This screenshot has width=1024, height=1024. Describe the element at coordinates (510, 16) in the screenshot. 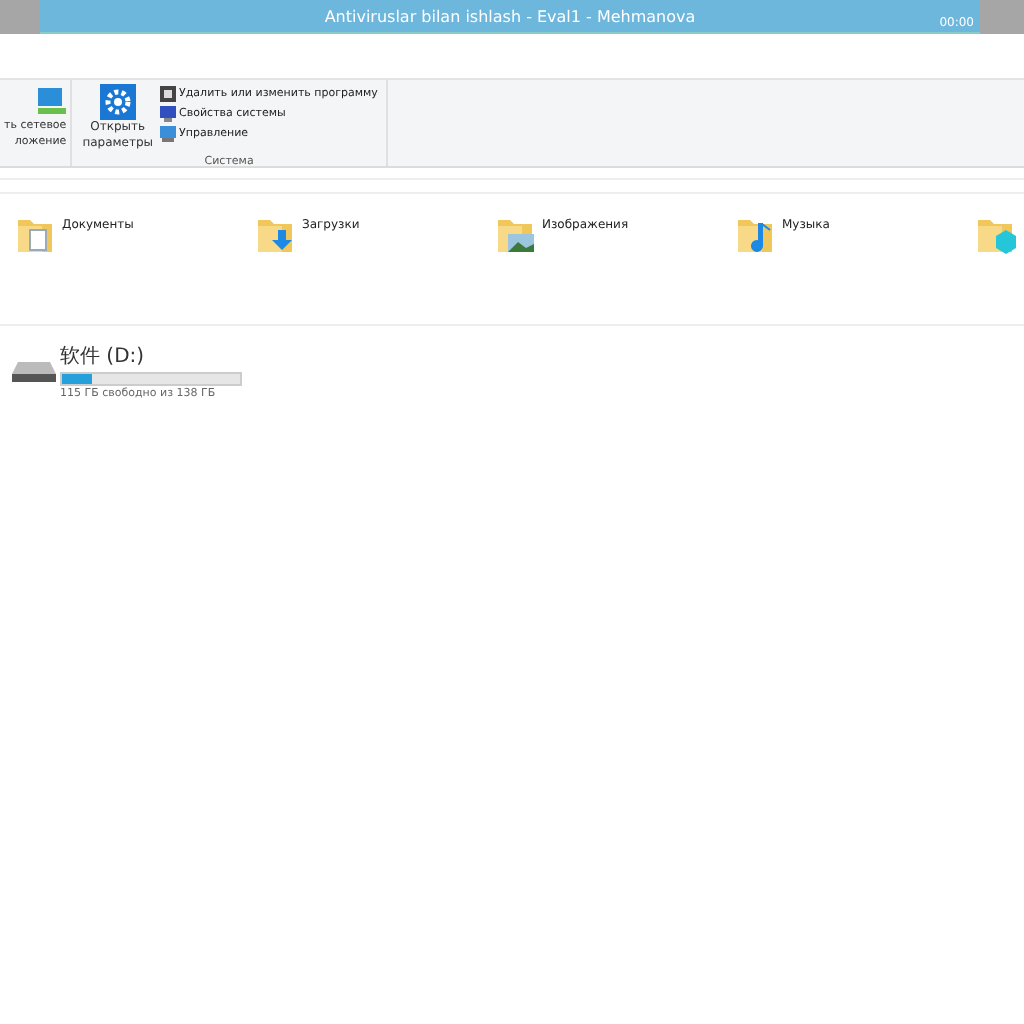

I see `window-title: Antiviruslar bilan ishlash - Eval1 - Mehmanova` at that location.